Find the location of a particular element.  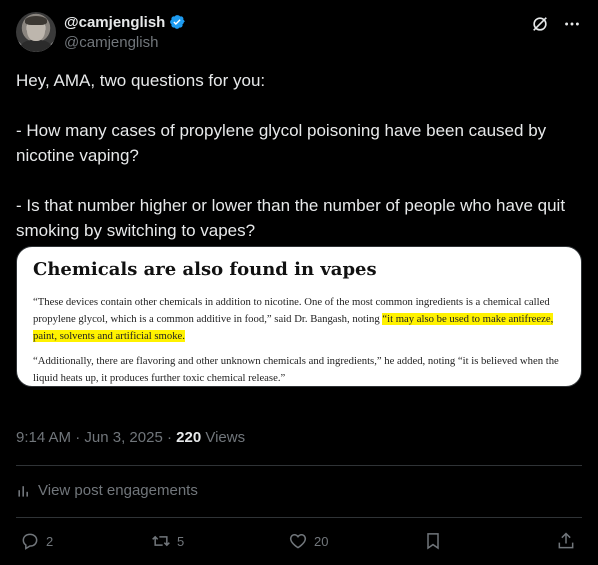

grok-icon is located at coordinates (540, 24).